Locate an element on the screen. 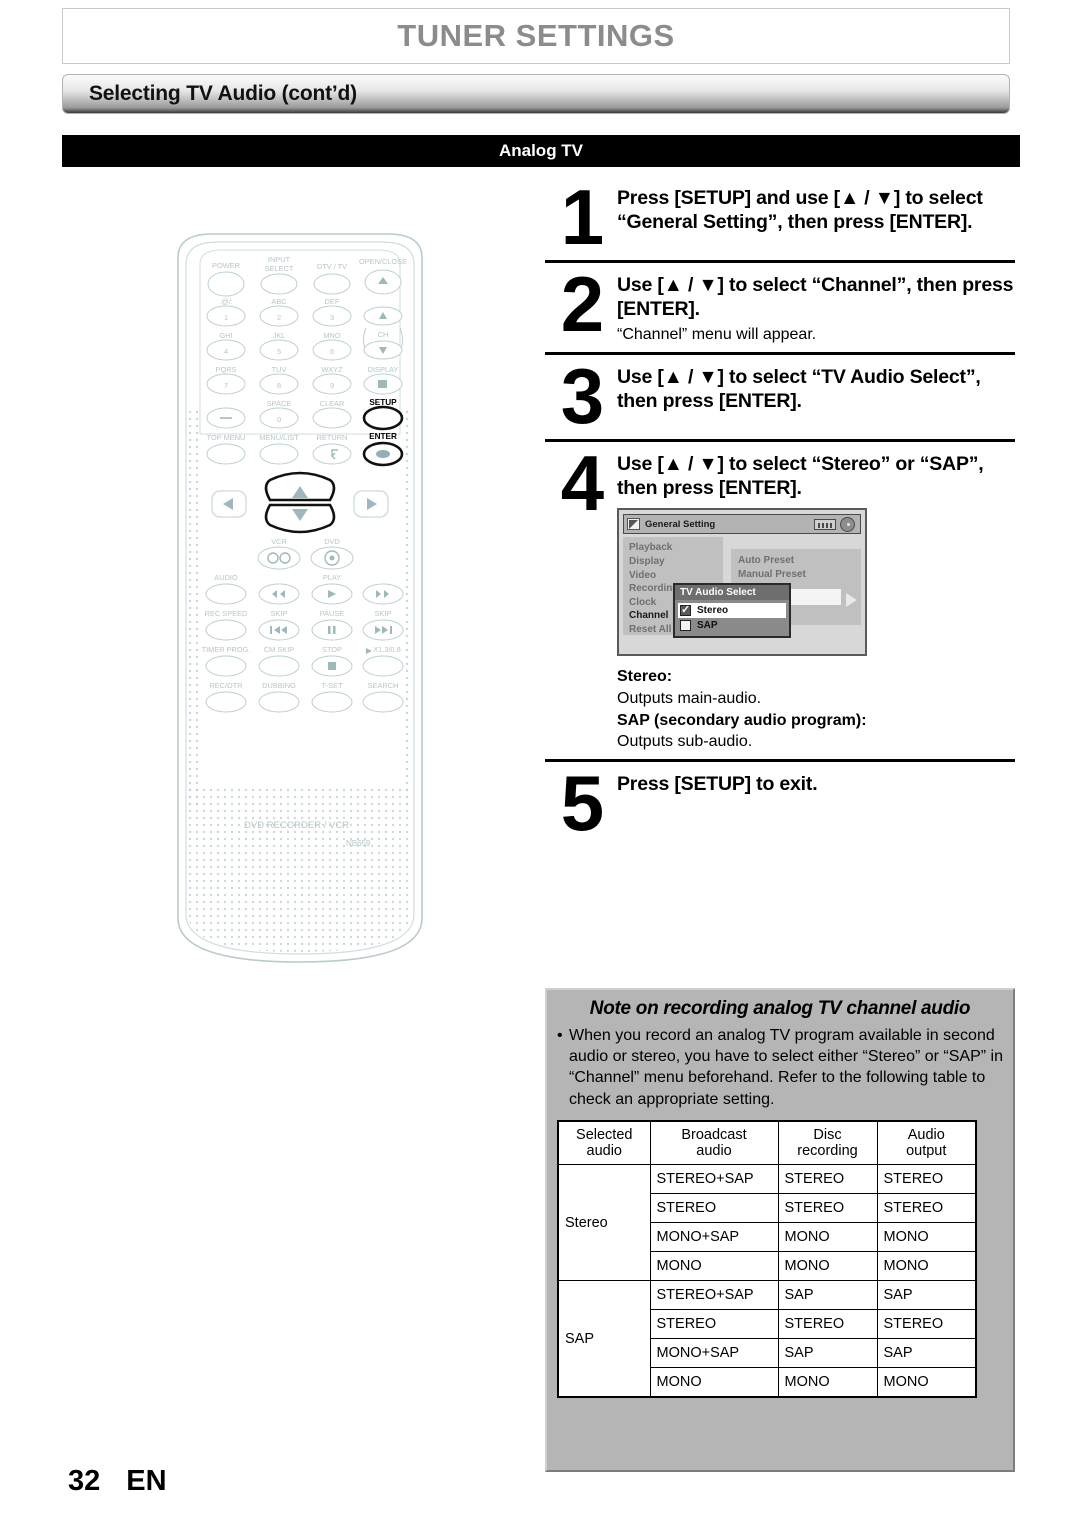 The height and width of the screenshot is (1526, 1080). remote-button-rewind is located at coordinates (279, 594).